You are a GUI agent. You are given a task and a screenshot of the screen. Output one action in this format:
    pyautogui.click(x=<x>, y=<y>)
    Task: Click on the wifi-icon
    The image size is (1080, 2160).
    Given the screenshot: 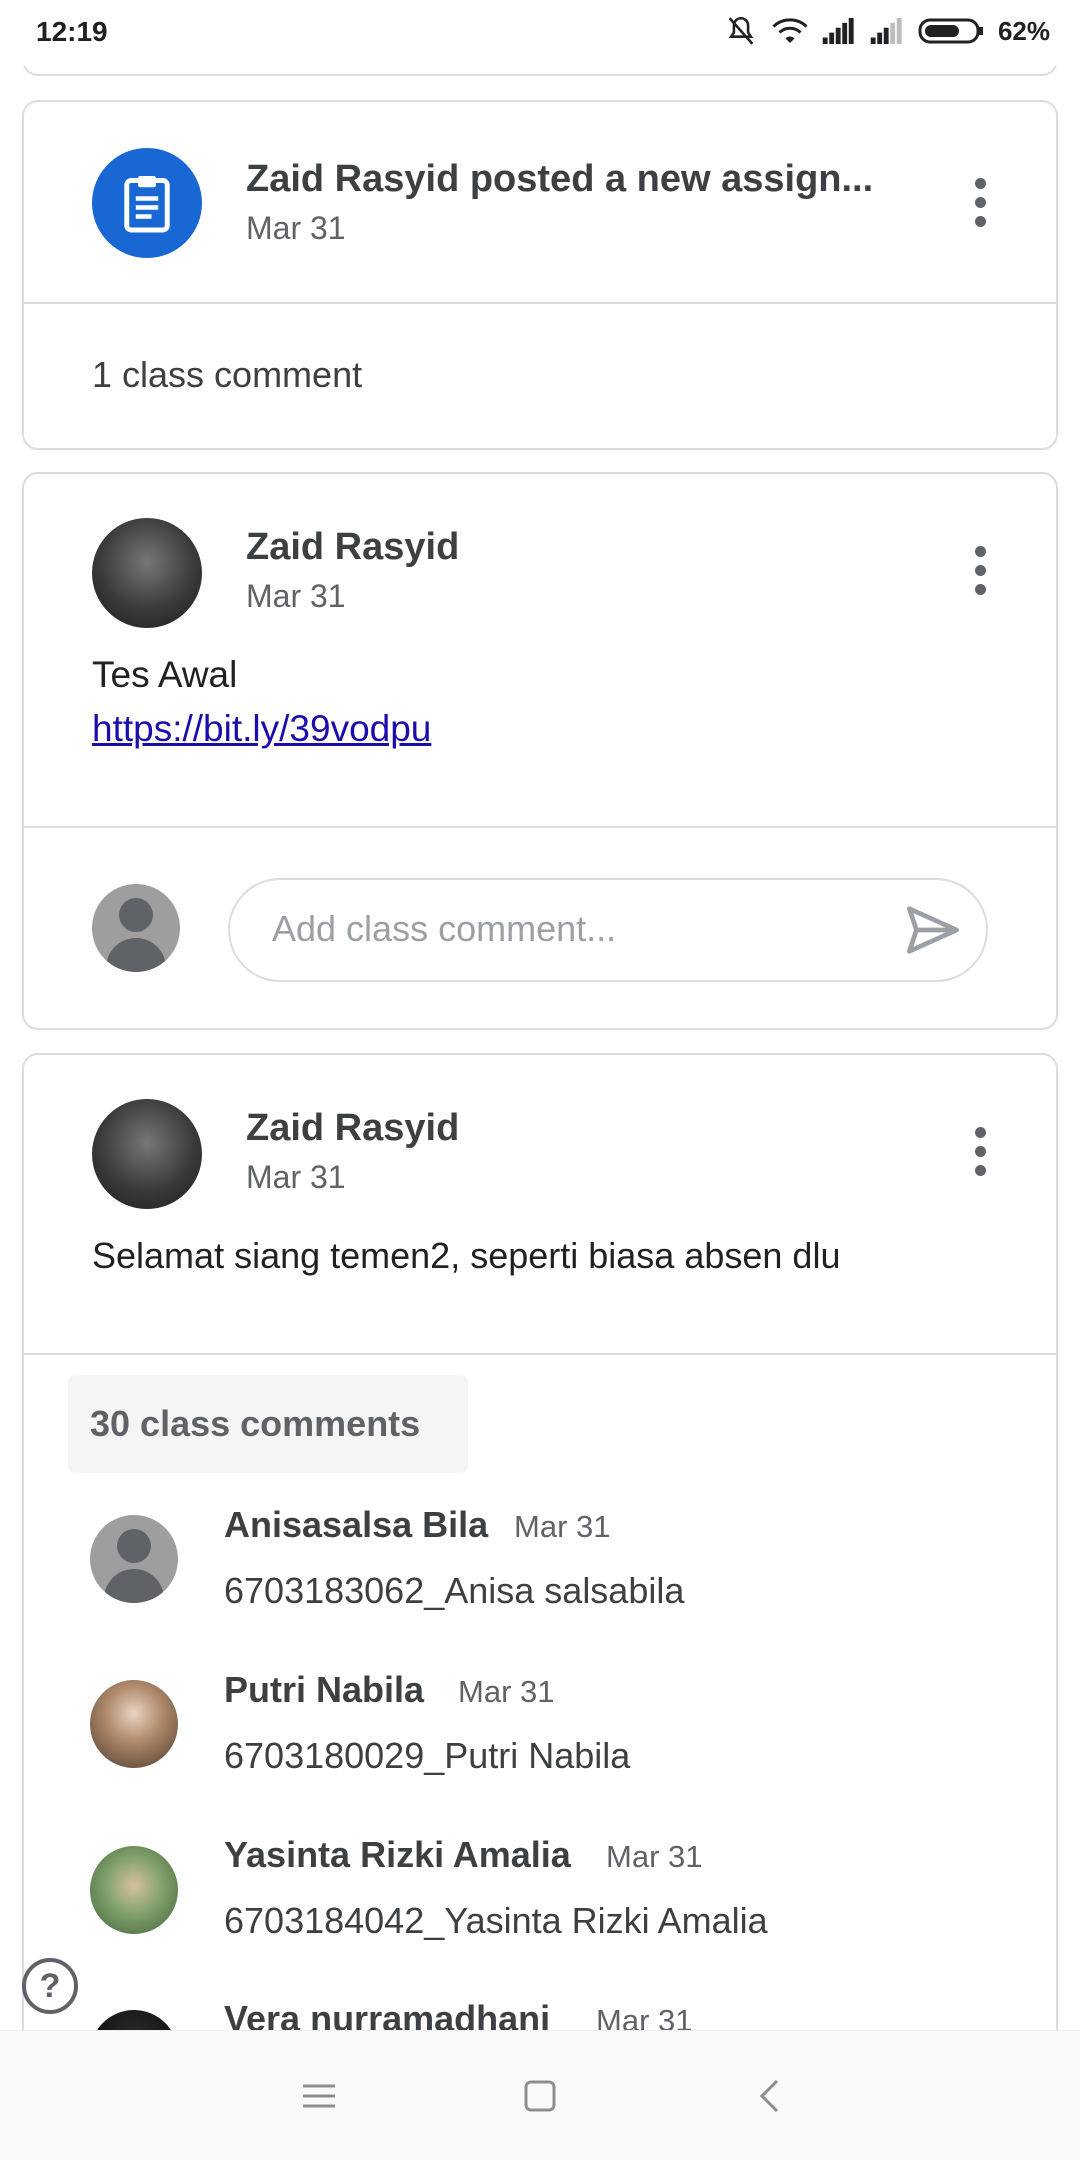 What is the action you would take?
    pyautogui.click(x=790, y=30)
    